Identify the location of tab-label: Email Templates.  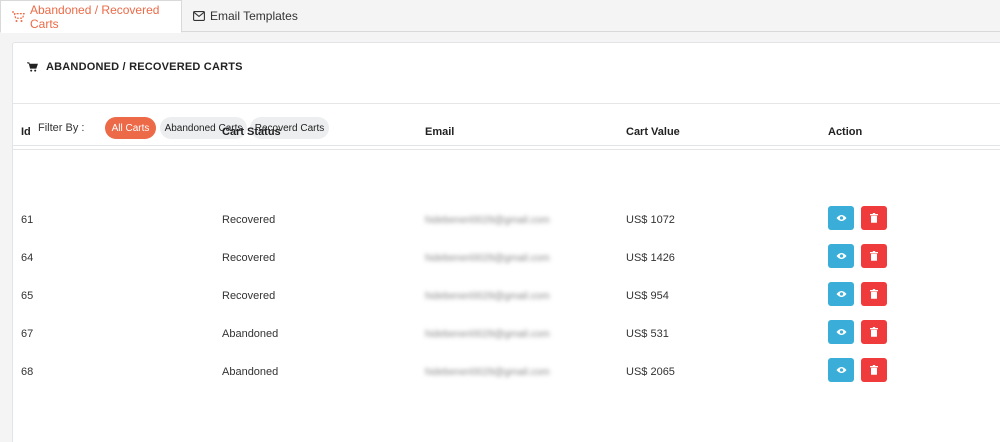
(254, 16).